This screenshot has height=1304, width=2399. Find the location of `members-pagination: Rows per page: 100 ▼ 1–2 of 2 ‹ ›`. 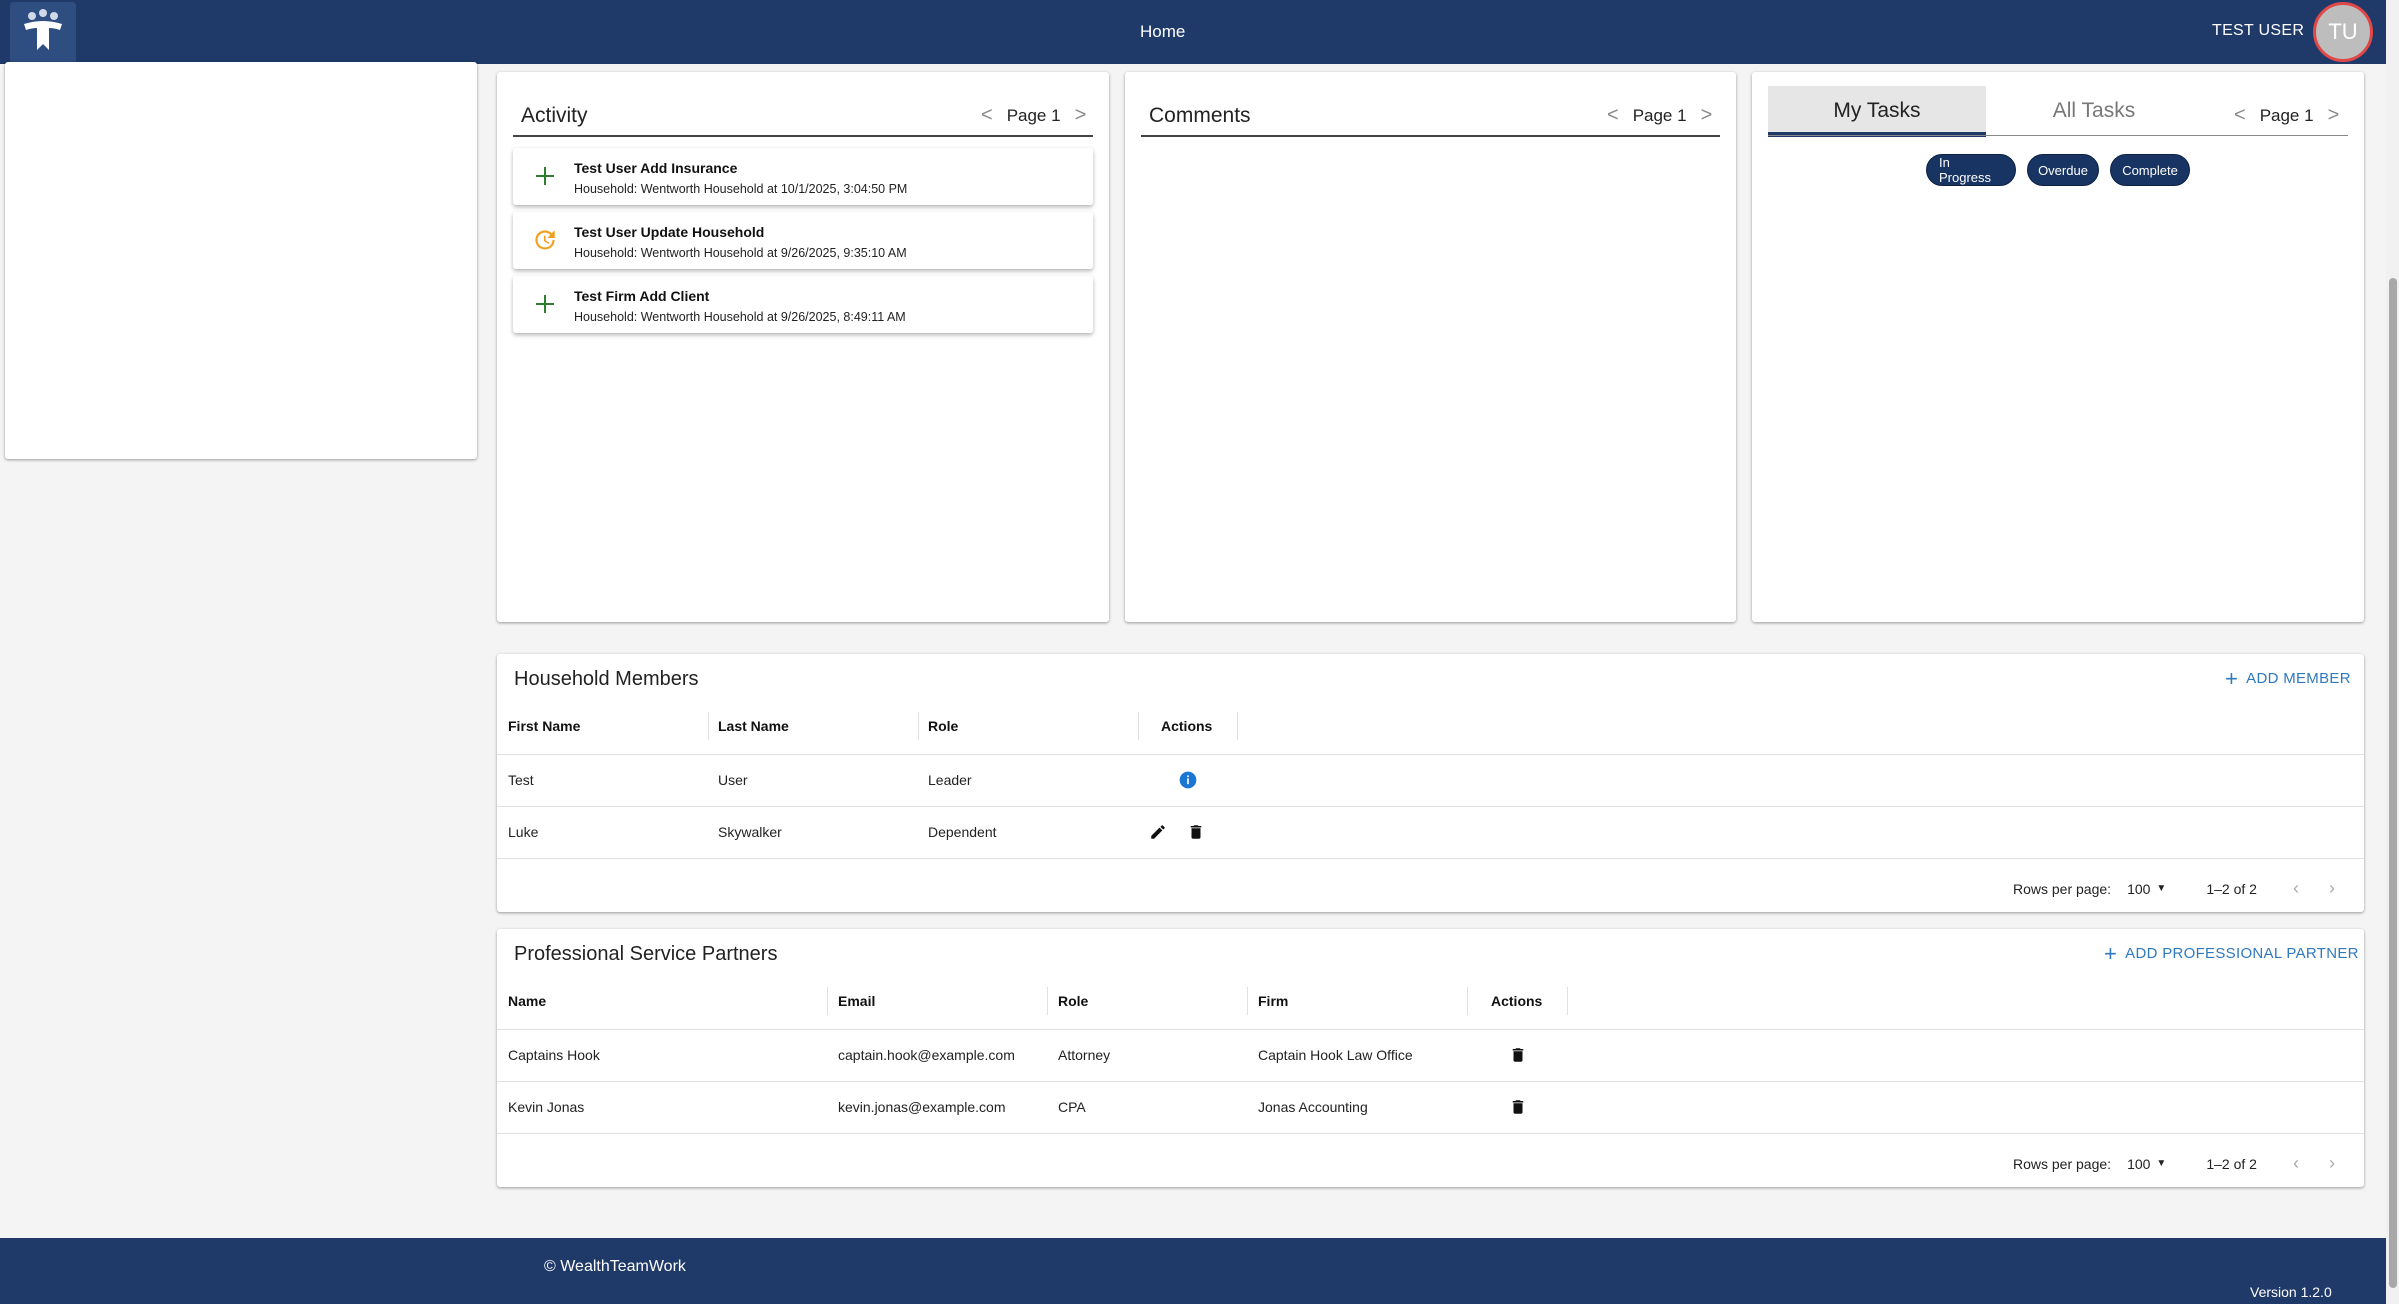

members-pagination: Rows per page: 100 ▼ 1–2 of 2 ‹ › is located at coordinates (2174, 888).